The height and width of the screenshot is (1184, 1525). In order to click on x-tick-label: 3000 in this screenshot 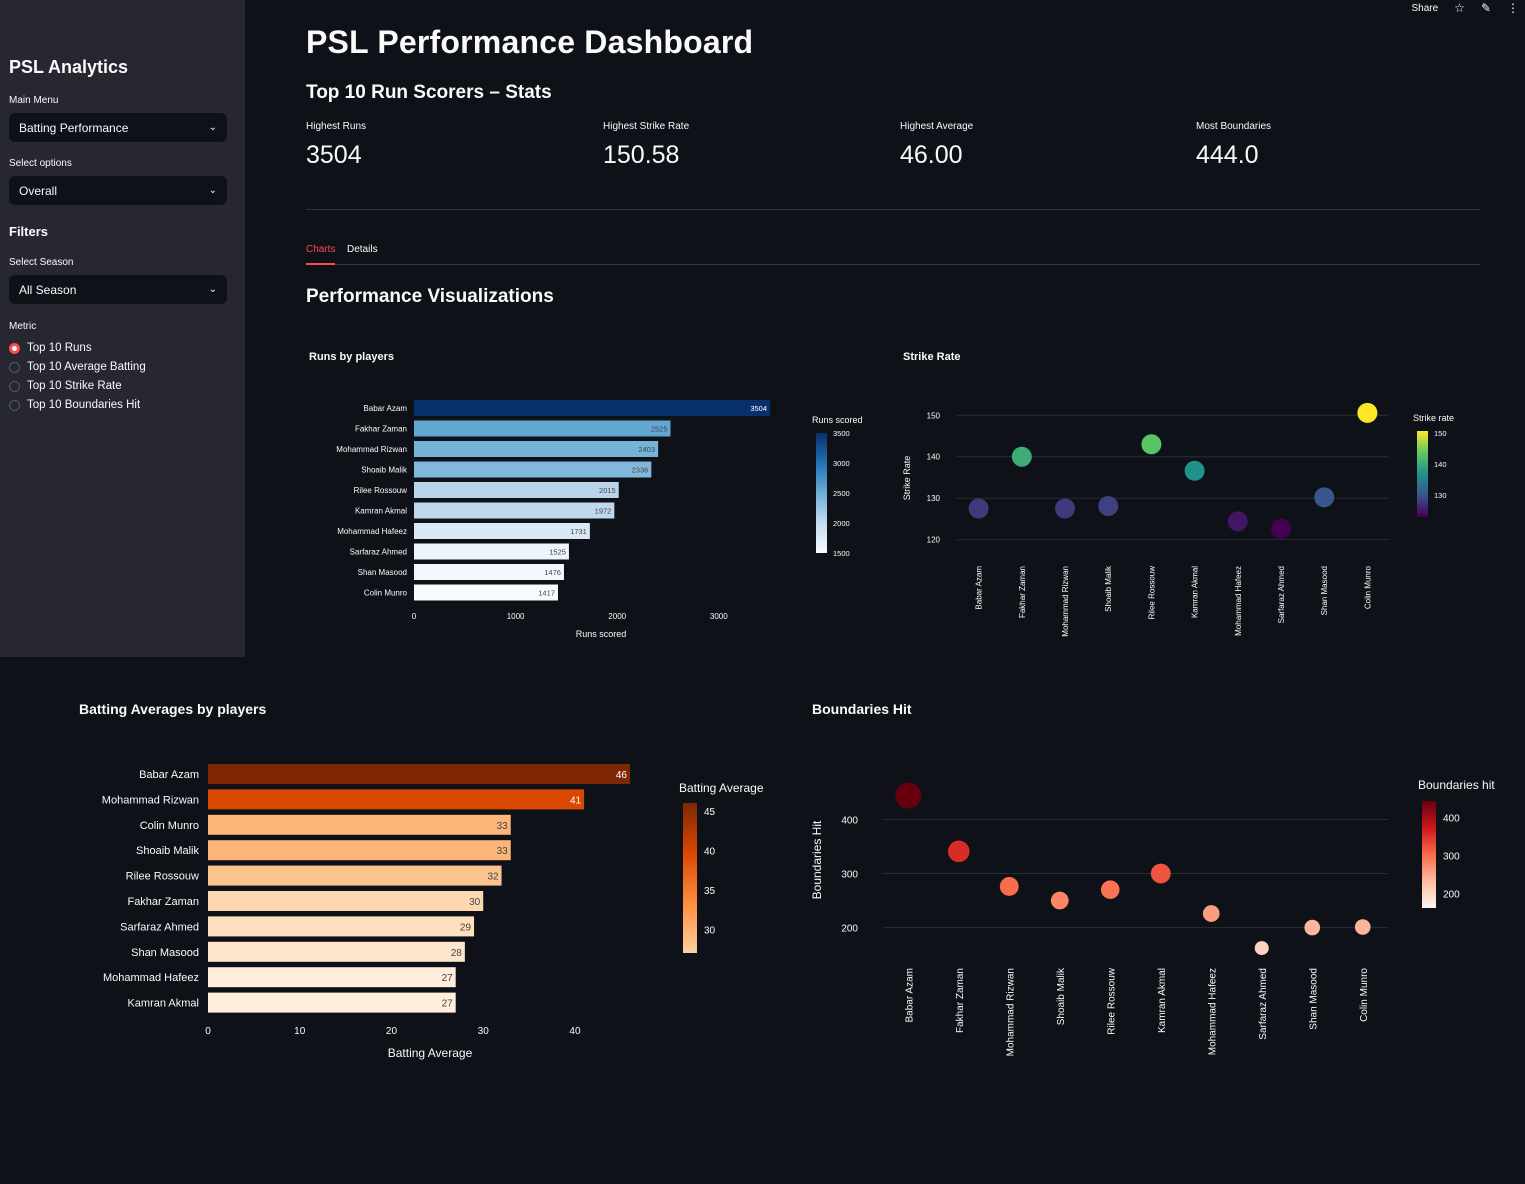, I will do `click(719, 616)`.